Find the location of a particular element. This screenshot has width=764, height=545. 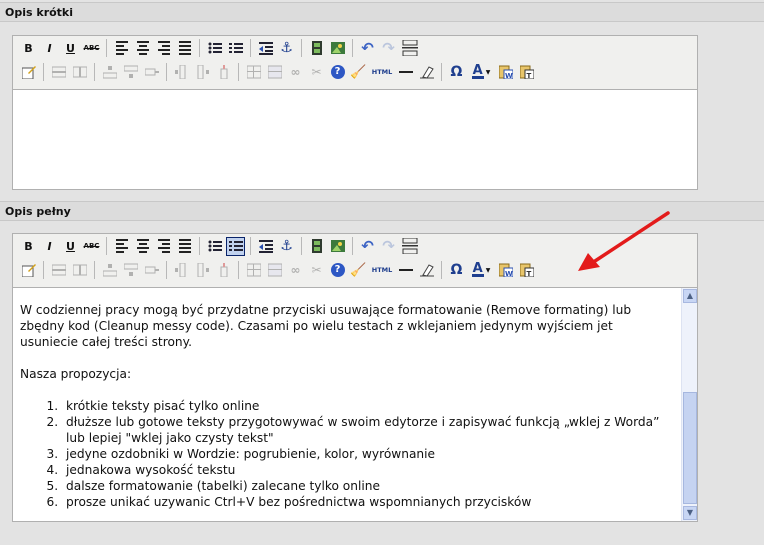

scroll-thumb is located at coordinates (690, 448).